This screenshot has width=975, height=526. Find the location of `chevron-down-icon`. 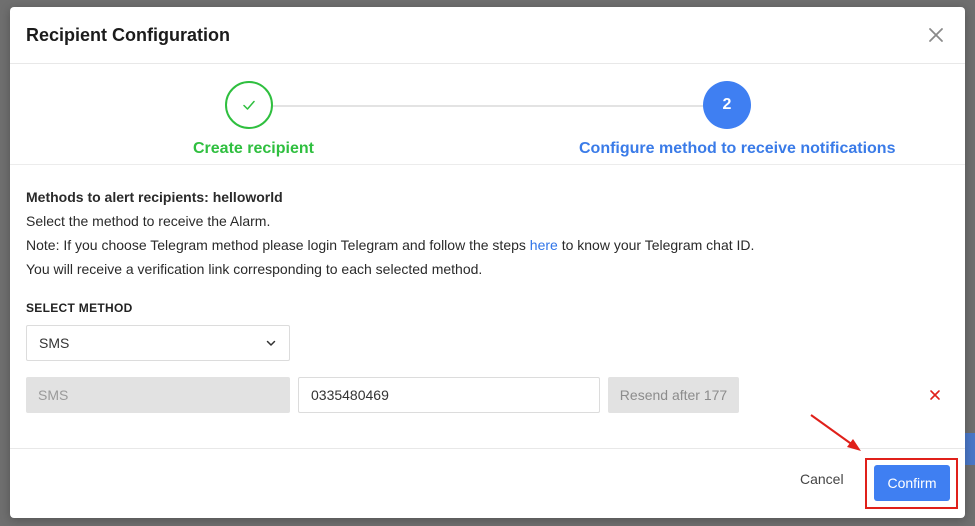

chevron-down-icon is located at coordinates (271, 343).